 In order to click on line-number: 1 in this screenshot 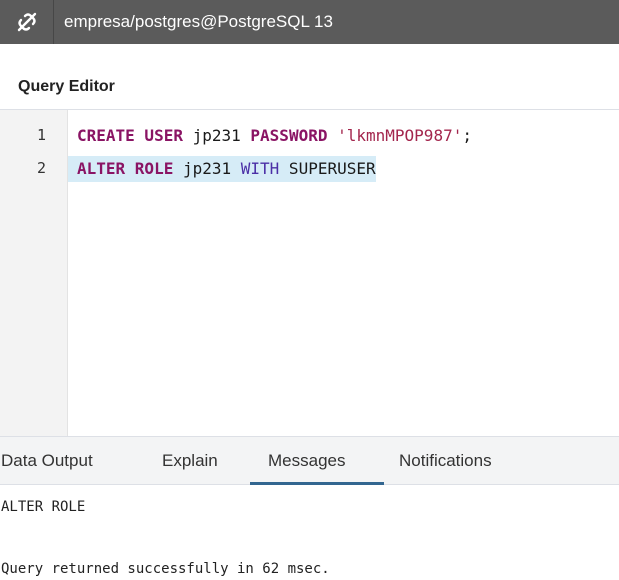, I will do `click(41, 135)`.